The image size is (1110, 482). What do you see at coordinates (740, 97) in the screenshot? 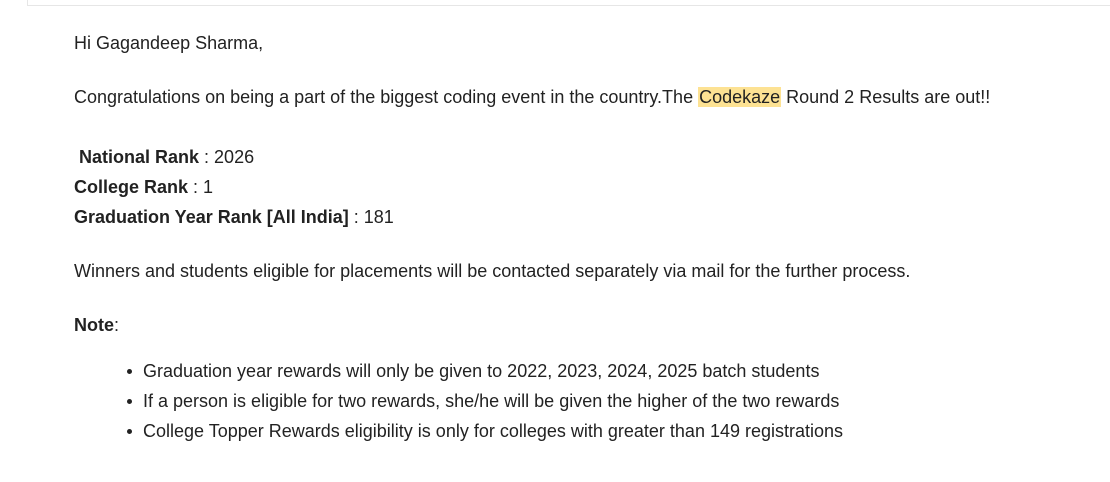
I see `codekaze-highlight: Codekaze` at bounding box center [740, 97].